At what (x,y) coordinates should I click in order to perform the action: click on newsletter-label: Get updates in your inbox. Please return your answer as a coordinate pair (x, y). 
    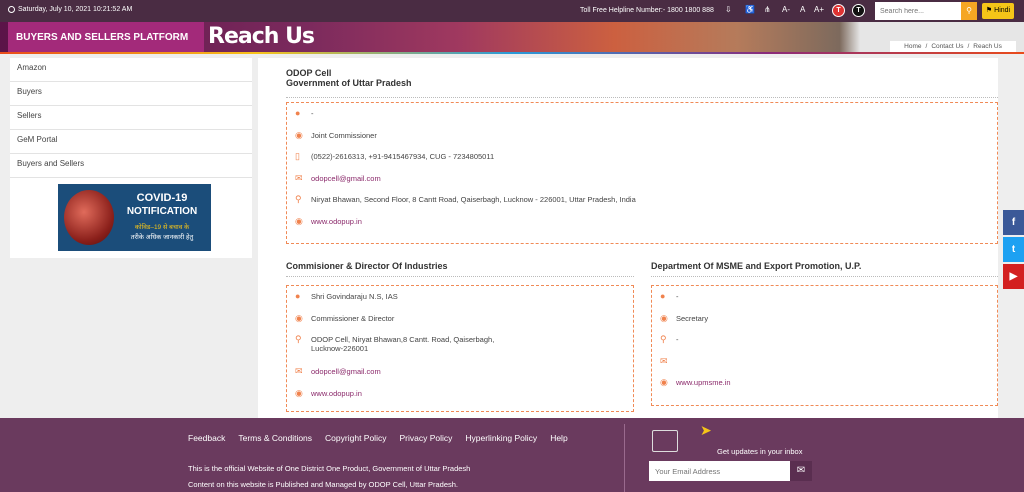
    Looking at the image, I should click on (760, 451).